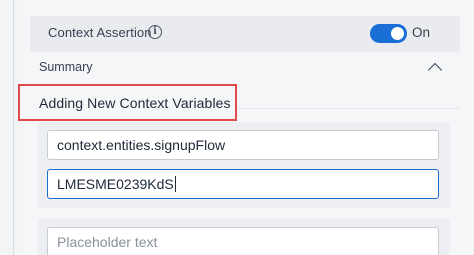  Describe the element at coordinates (397, 33) in the screenshot. I see `toggle-knob` at that location.